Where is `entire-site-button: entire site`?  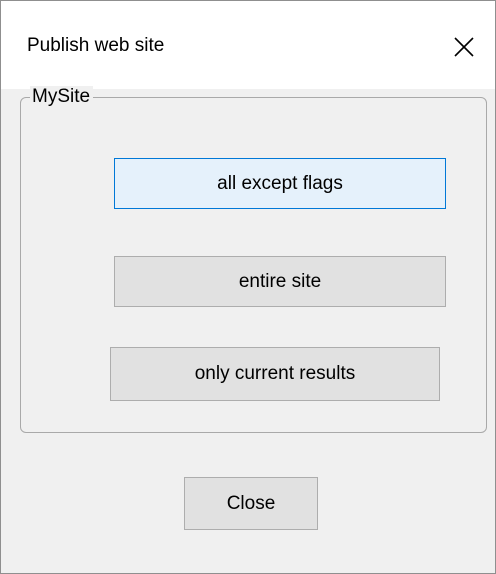
entire-site-button: entire site is located at coordinates (280, 281).